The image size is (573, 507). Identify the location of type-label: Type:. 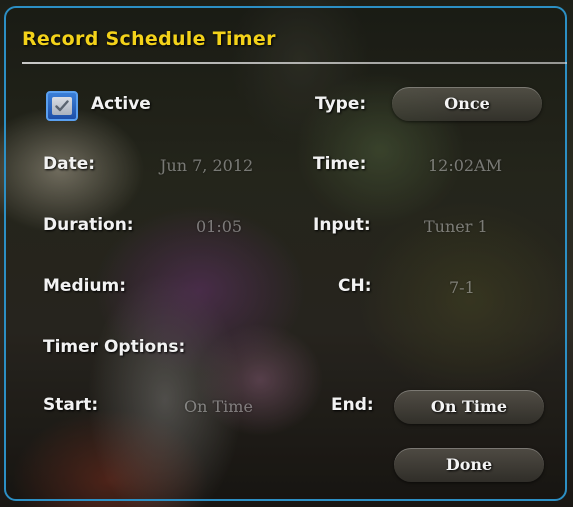
(341, 104).